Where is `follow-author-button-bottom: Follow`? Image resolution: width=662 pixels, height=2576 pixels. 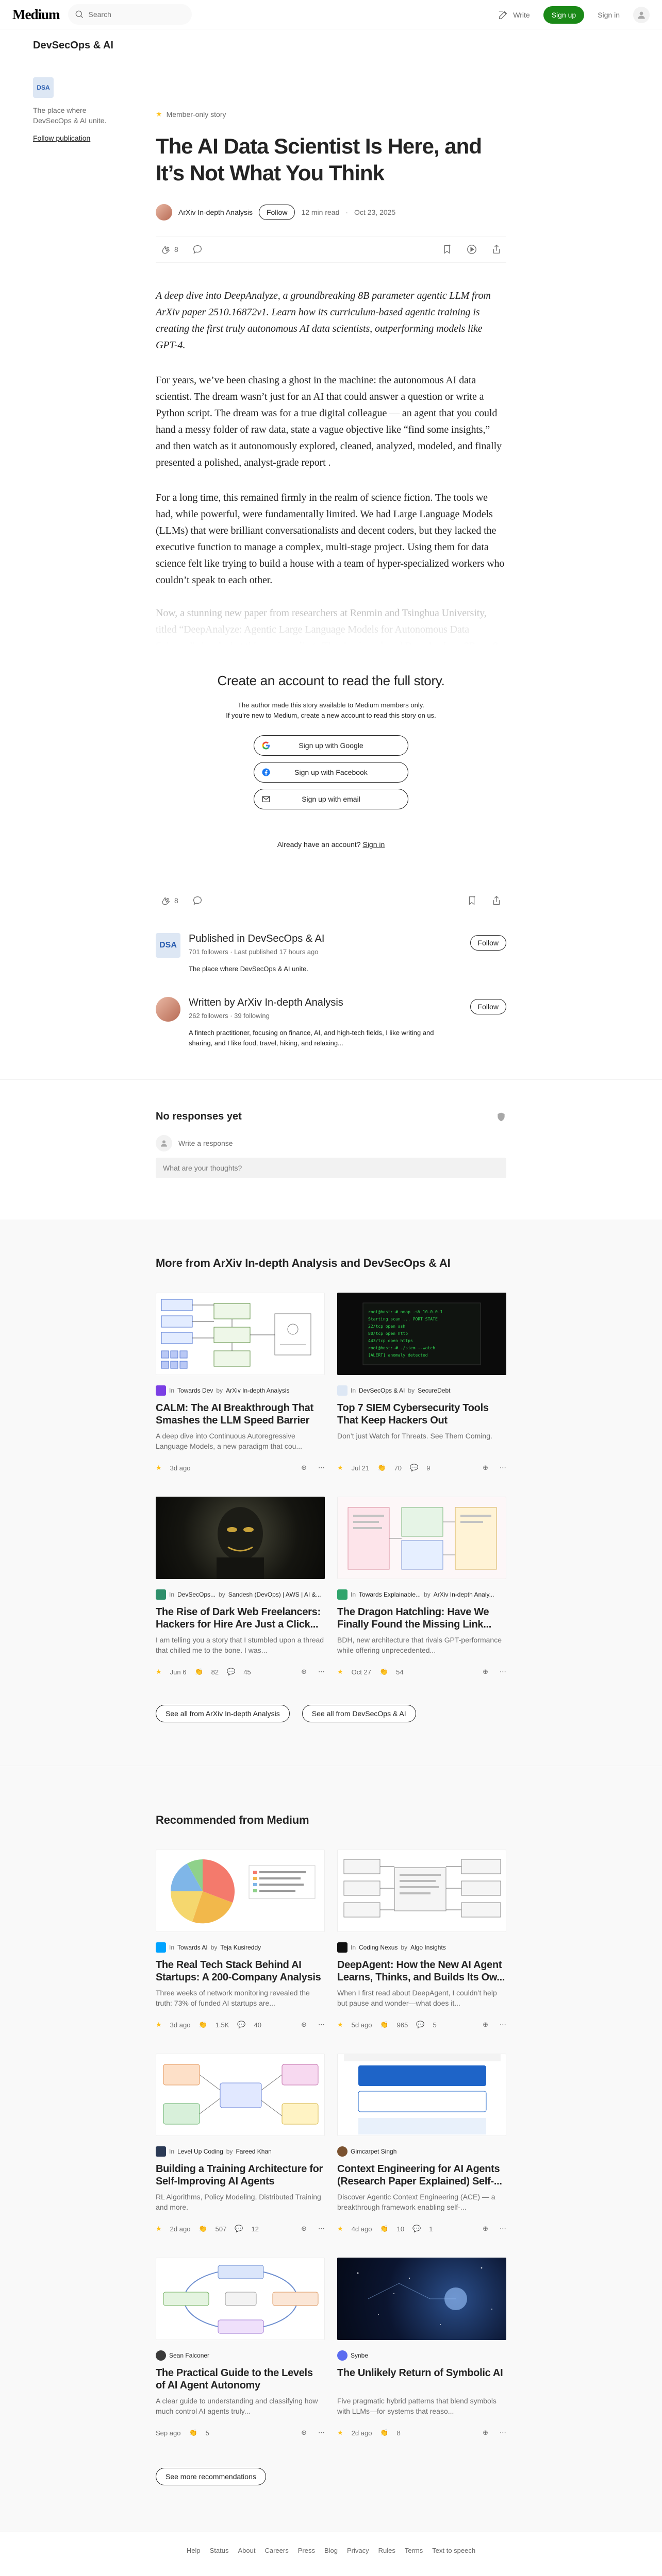 follow-author-button-bottom: Follow is located at coordinates (488, 1006).